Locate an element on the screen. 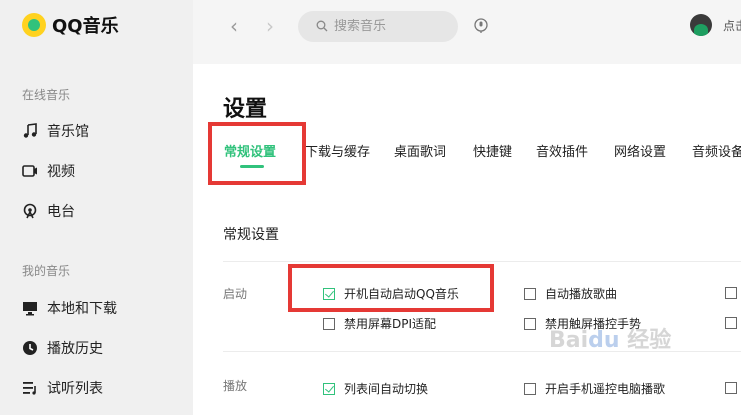 The height and width of the screenshot is (415, 741). back-arrow-icon: ‹ is located at coordinates (234, 26).